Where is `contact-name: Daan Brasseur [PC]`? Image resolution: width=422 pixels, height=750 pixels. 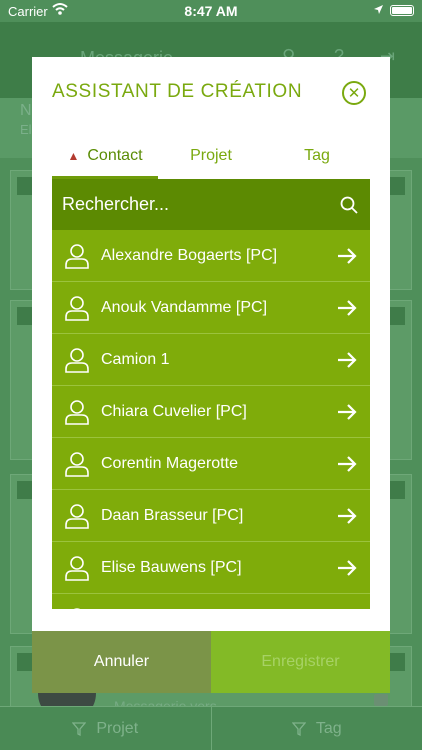 contact-name: Daan Brasseur [PC] is located at coordinates (172, 515).